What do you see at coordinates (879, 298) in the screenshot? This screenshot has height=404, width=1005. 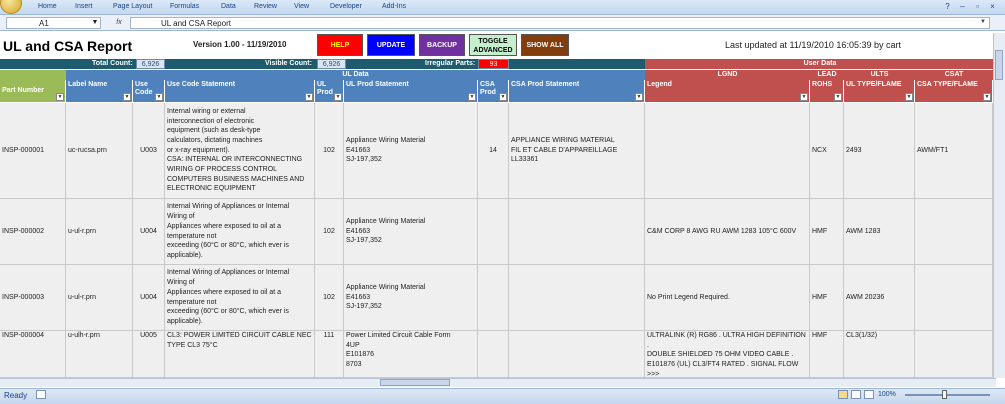 I see `table-cell-ul-type-flame: AWM 20236` at bounding box center [879, 298].